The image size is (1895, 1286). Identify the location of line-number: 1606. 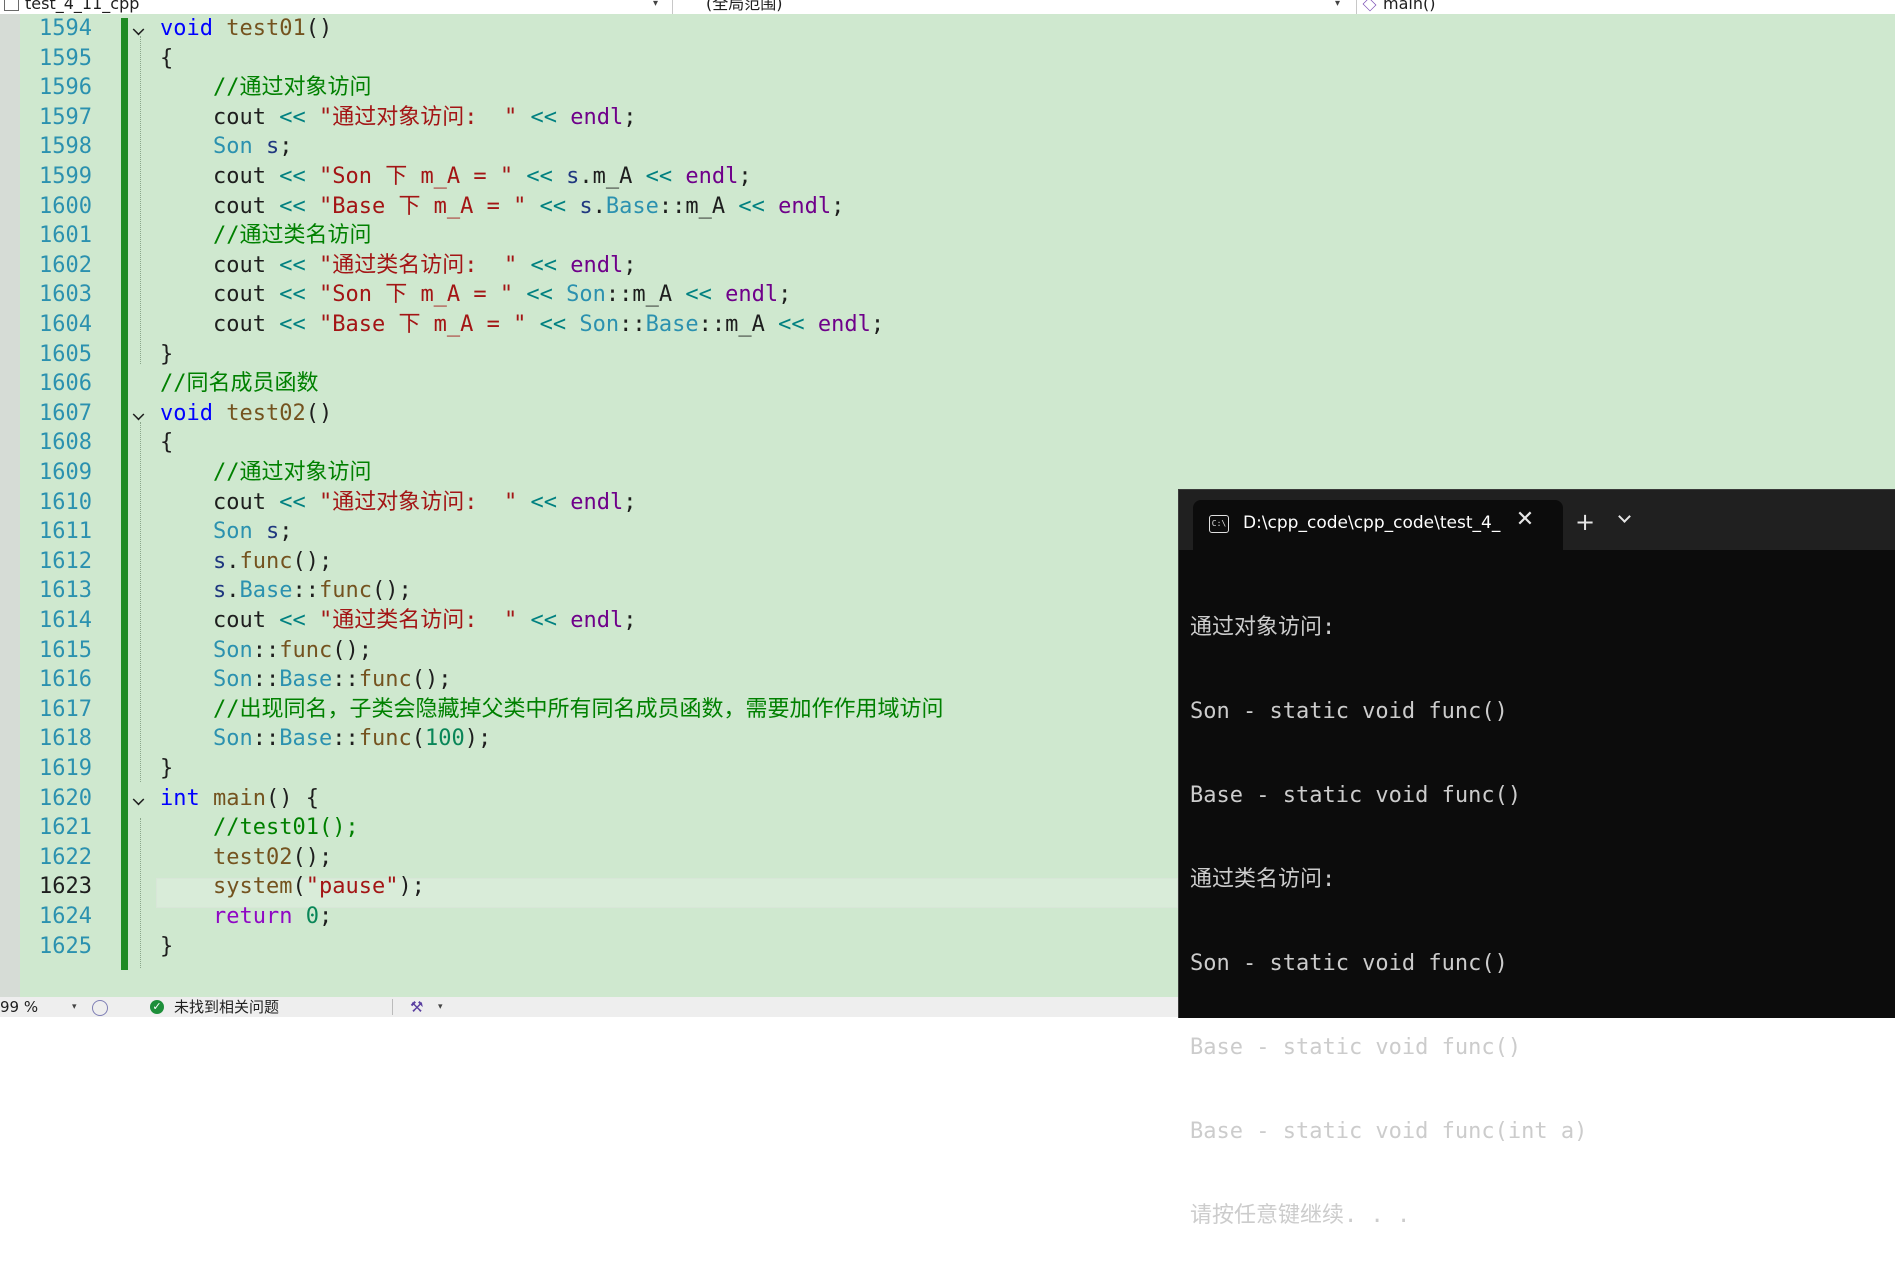
(65, 384).